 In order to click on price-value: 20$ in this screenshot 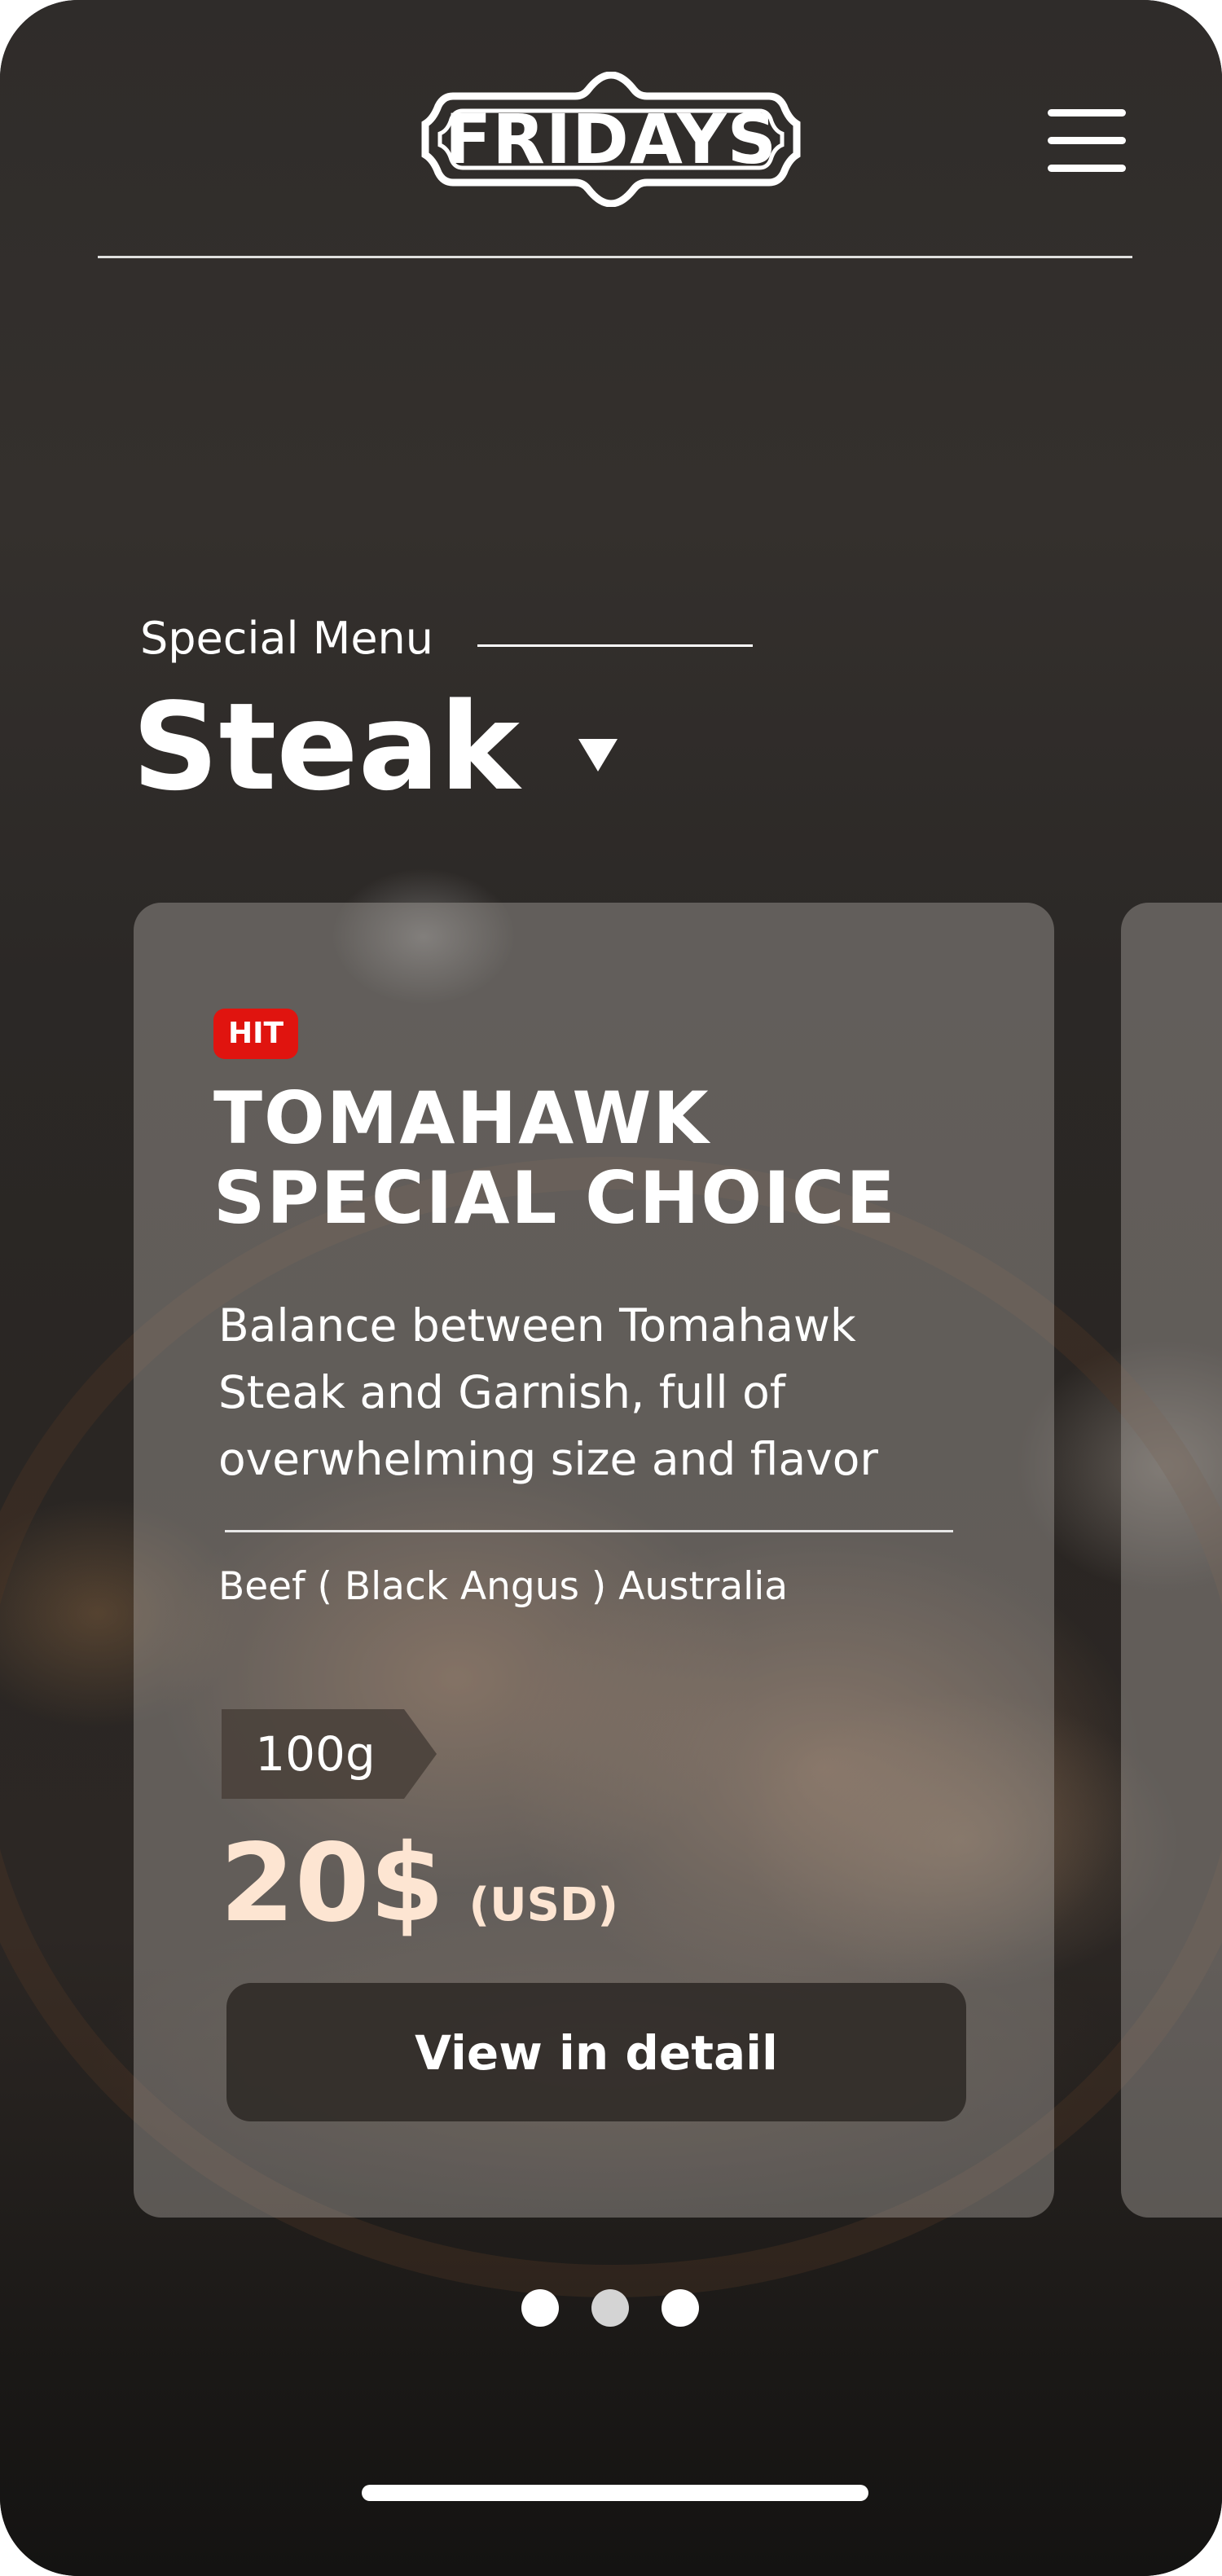, I will do `click(332, 1883)`.